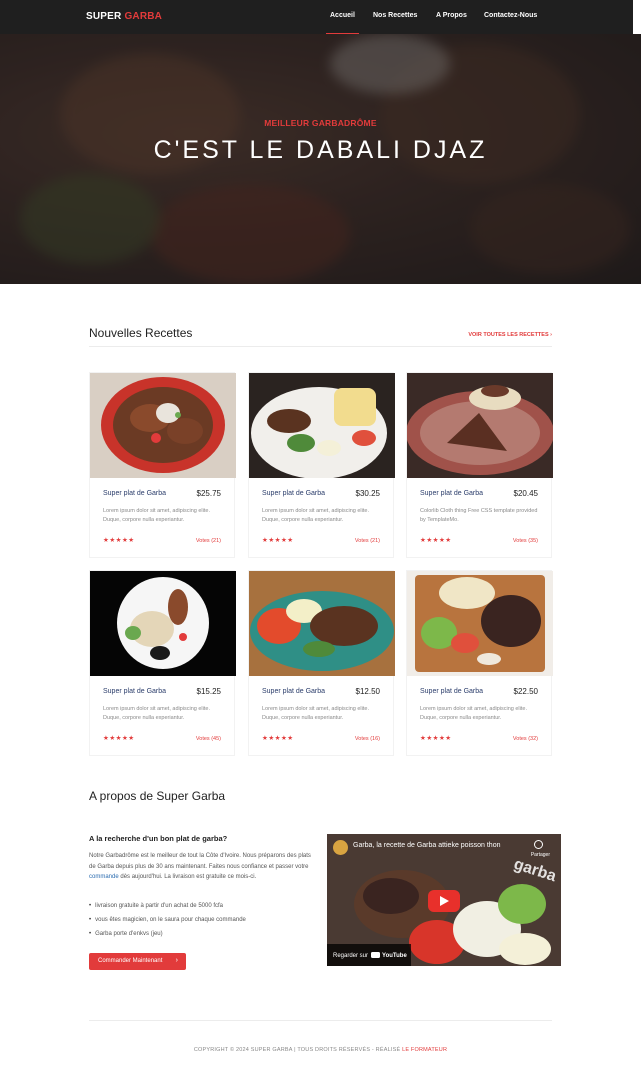 The image size is (641, 1080). I want to click on section-divider, so click(320, 346).